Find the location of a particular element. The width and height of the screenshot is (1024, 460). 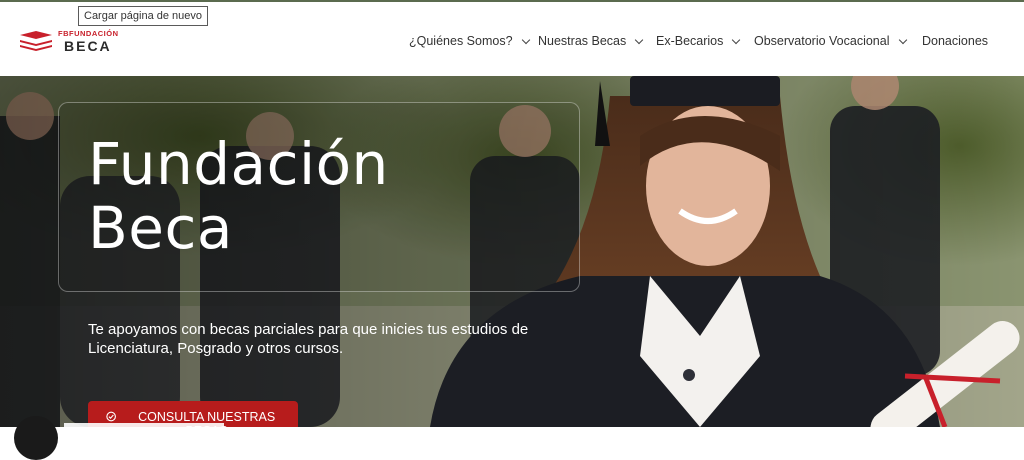

nav-item-observatorio-vocacional: Observatorio Vocacional is located at coordinates (830, 41).